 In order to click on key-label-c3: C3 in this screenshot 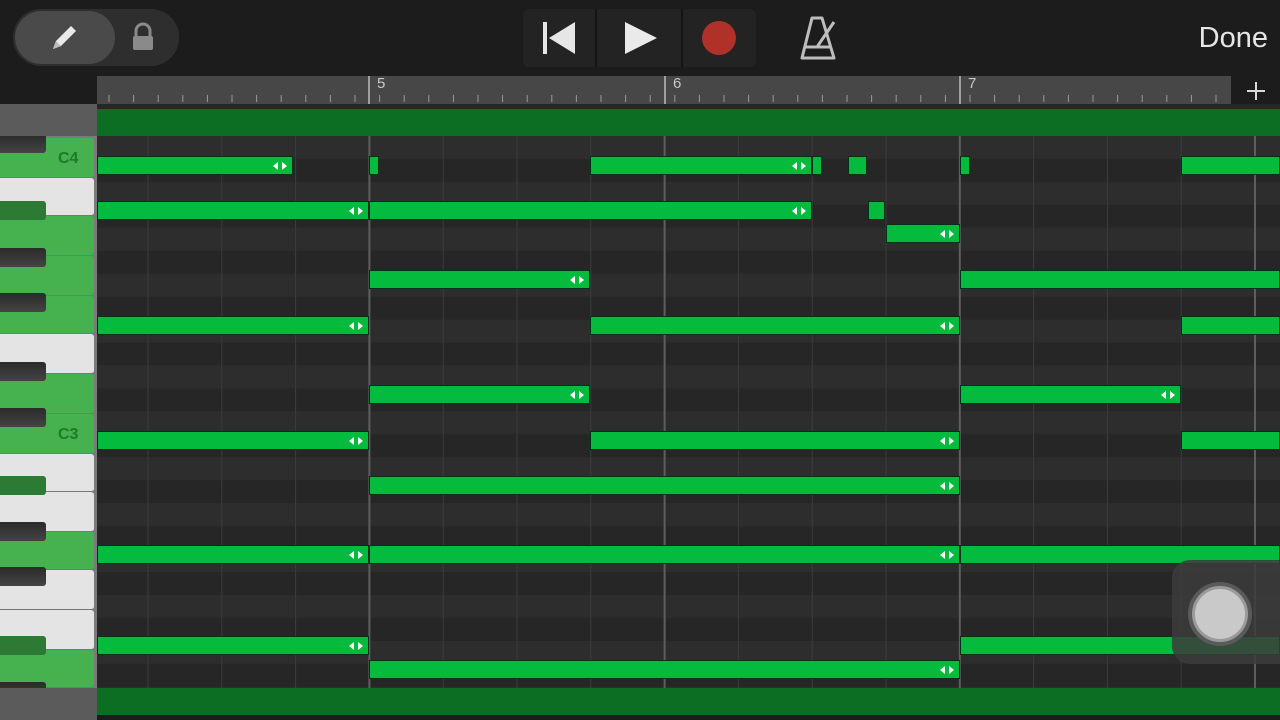, I will do `click(68, 434)`.